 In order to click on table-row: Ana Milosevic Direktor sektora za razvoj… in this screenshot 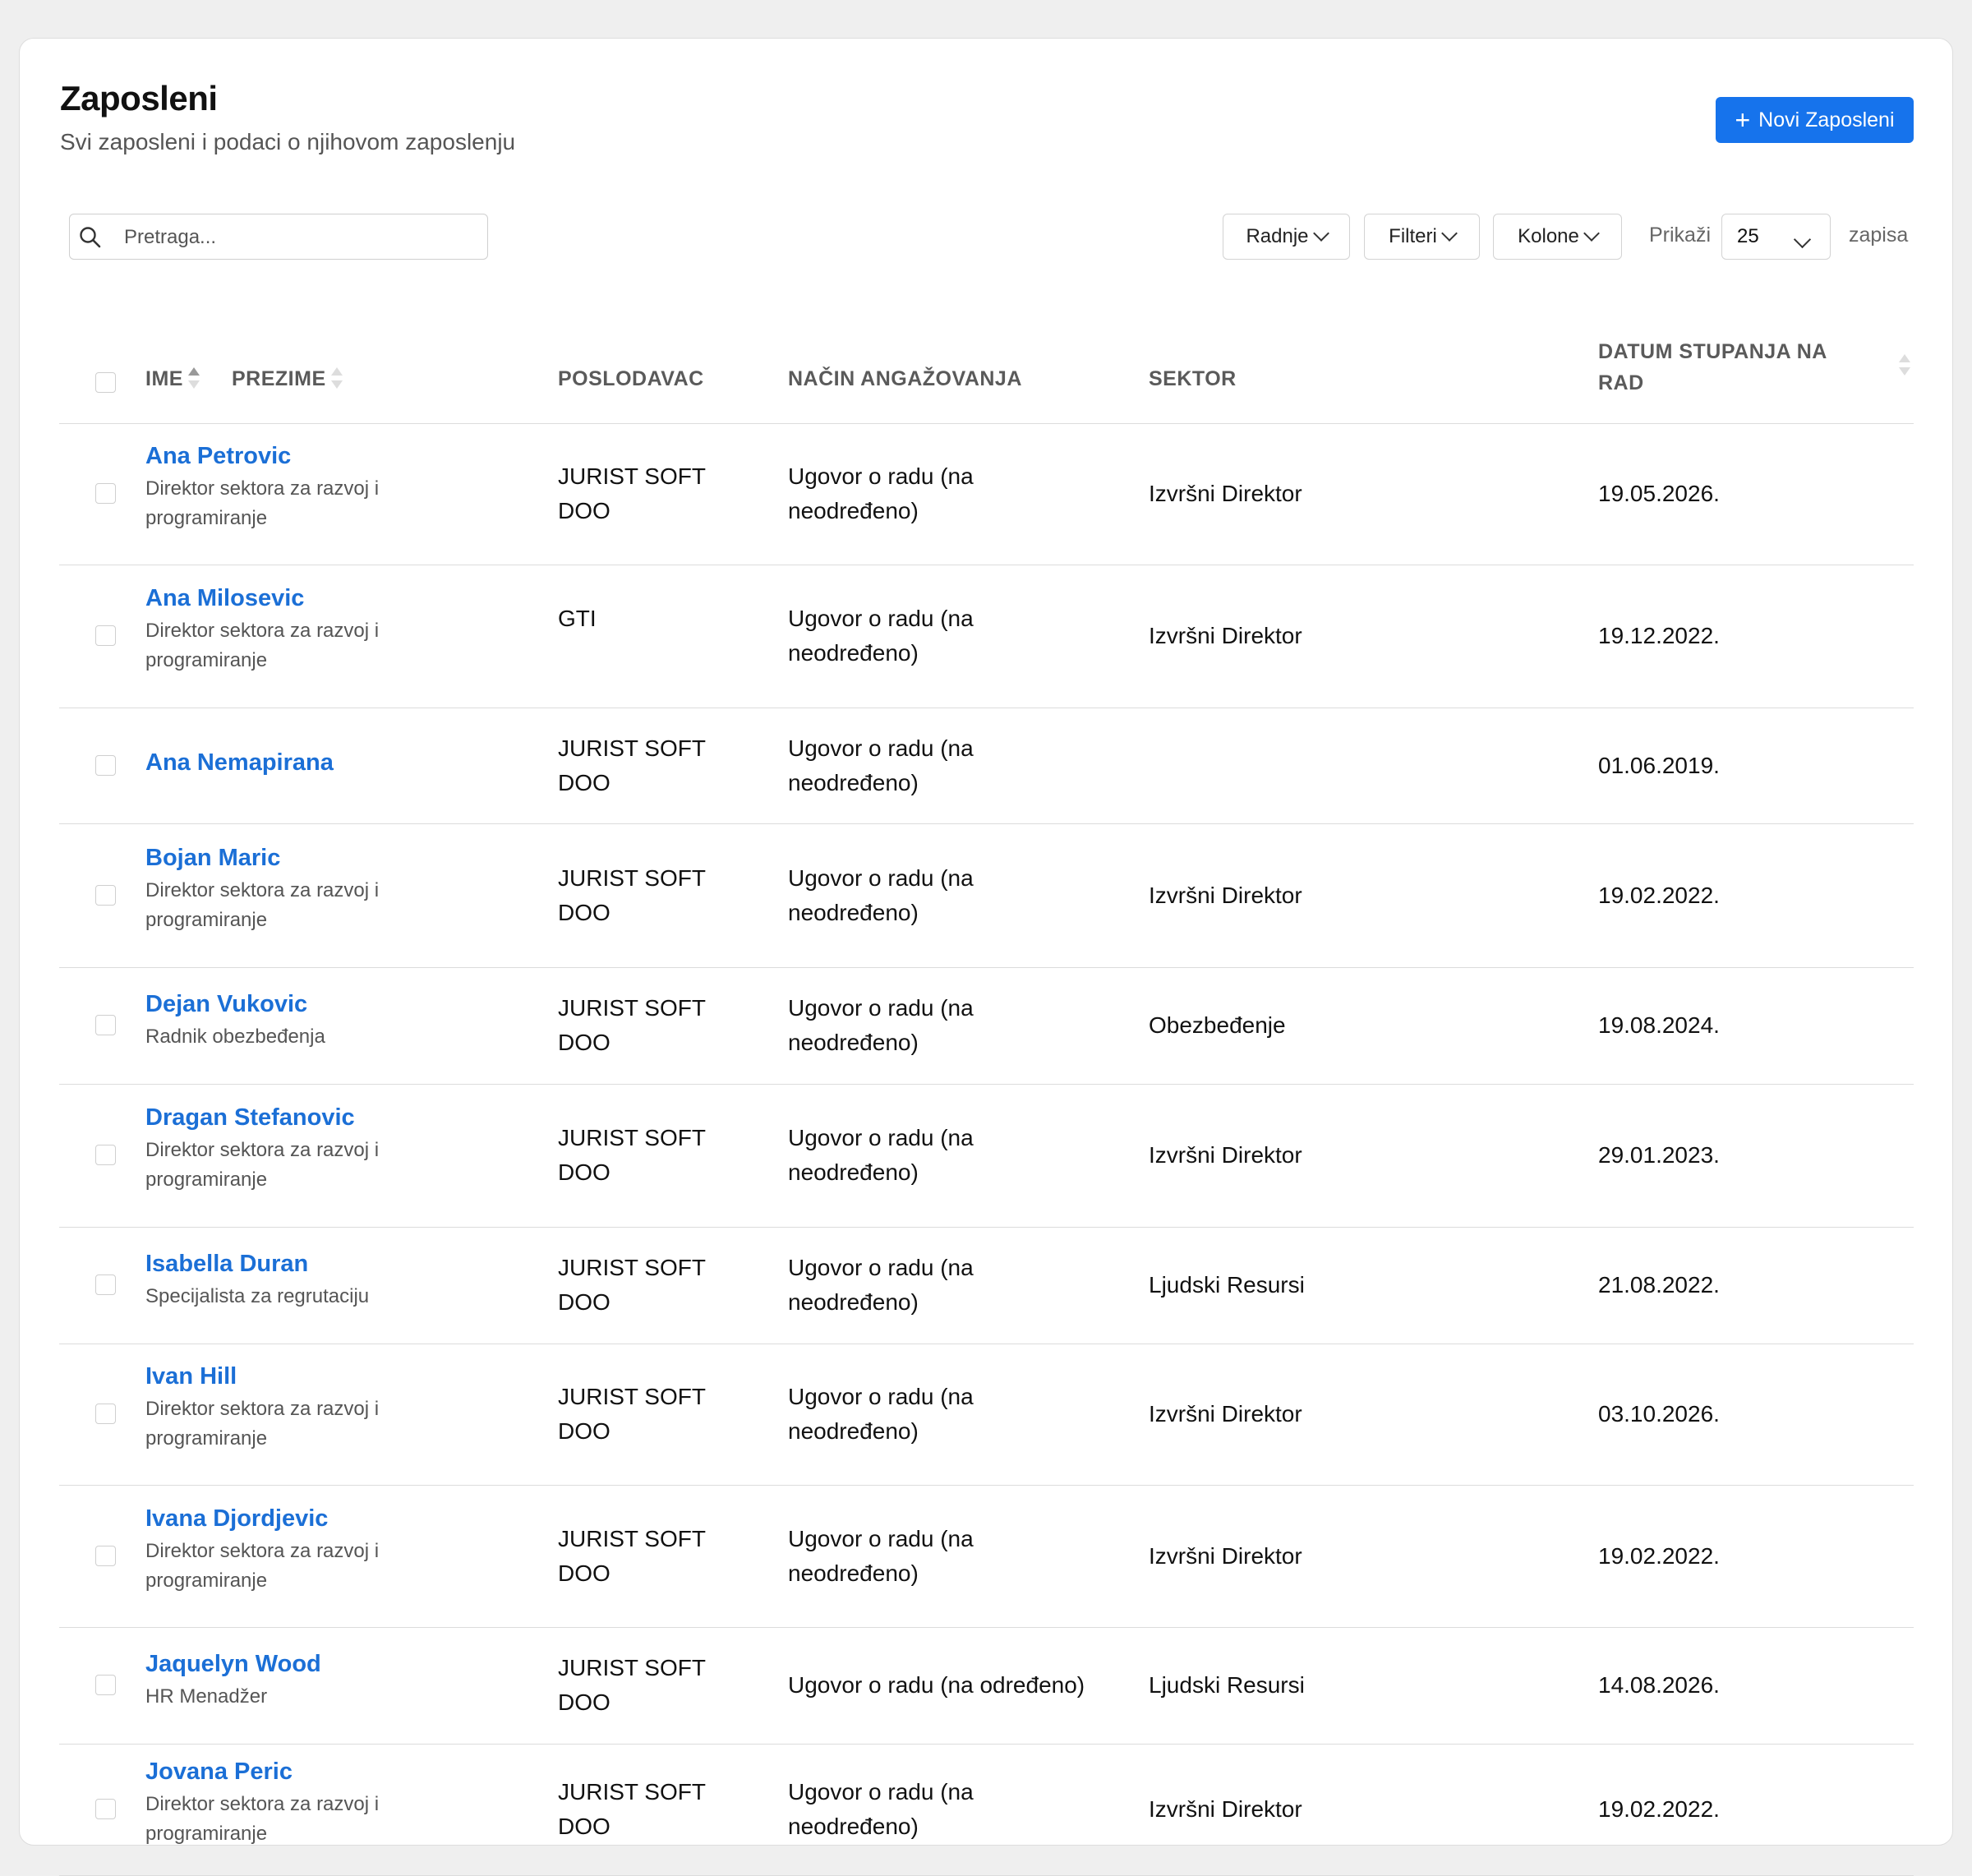, I will do `click(986, 637)`.